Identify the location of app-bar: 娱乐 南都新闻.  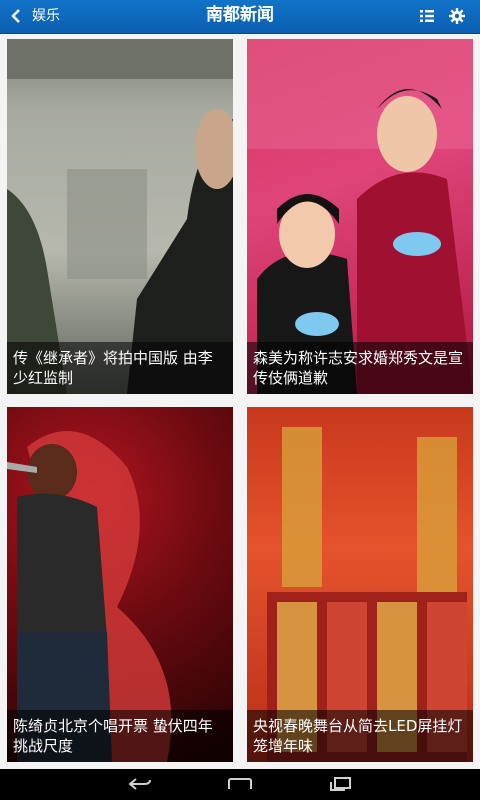
(240, 17).